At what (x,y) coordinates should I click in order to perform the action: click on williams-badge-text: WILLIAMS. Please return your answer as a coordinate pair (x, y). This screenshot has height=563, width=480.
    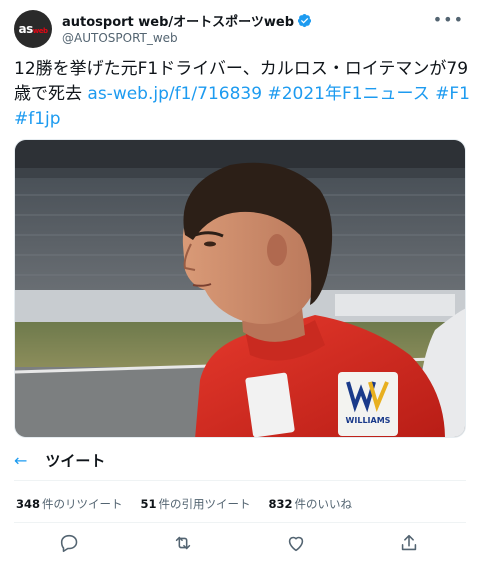
    Looking at the image, I should click on (368, 420).